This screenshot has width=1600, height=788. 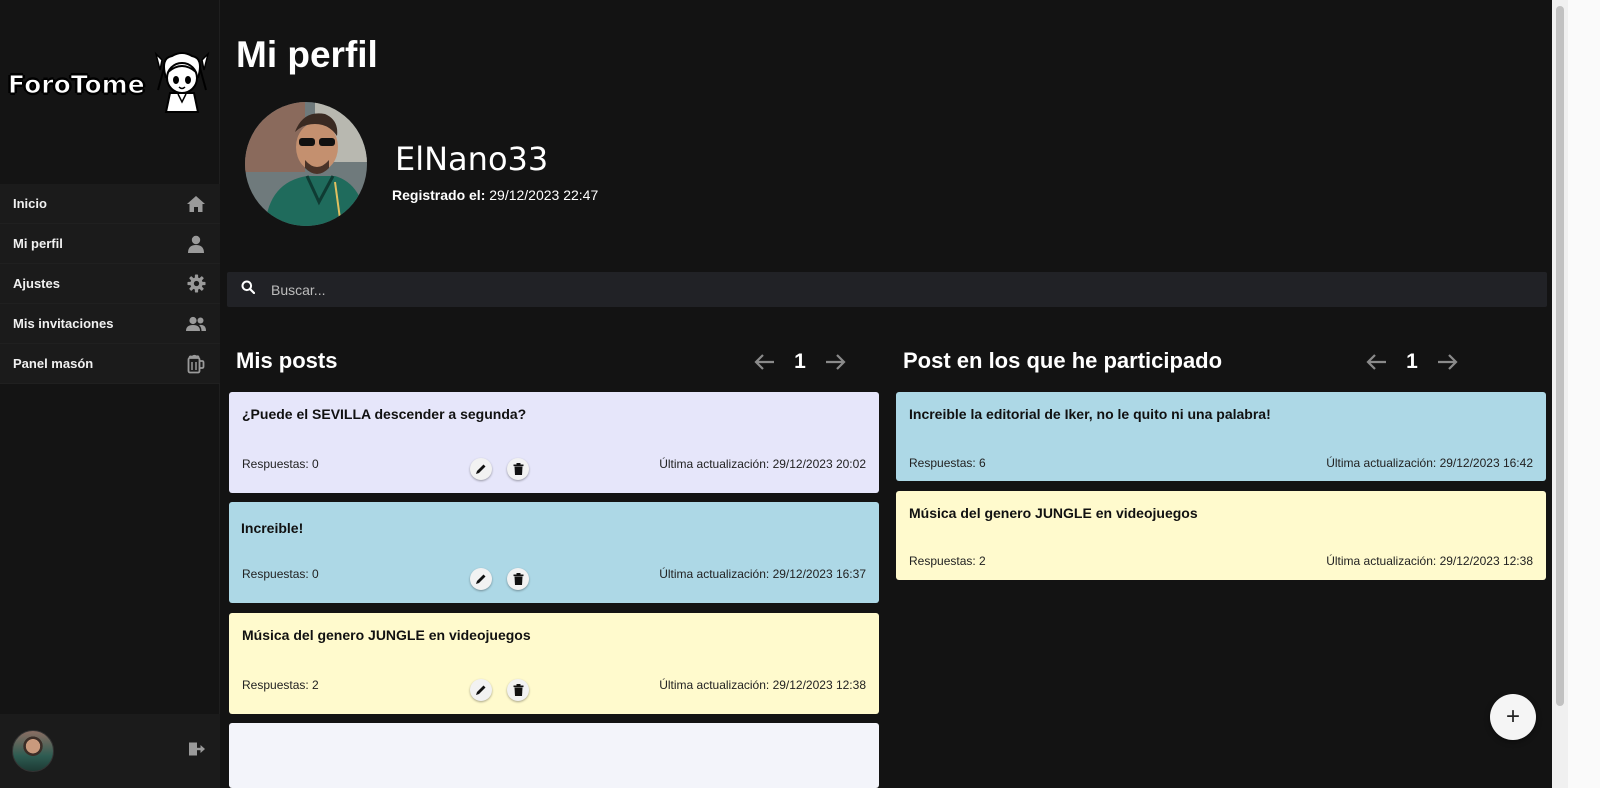 I want to click on search-input, so click(x=871, y=289).